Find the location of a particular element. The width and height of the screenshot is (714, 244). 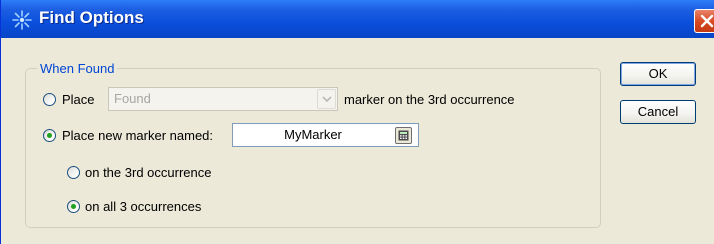

all-occurrences-label: on all 3 occurrences is located at coordinates (143, 207).